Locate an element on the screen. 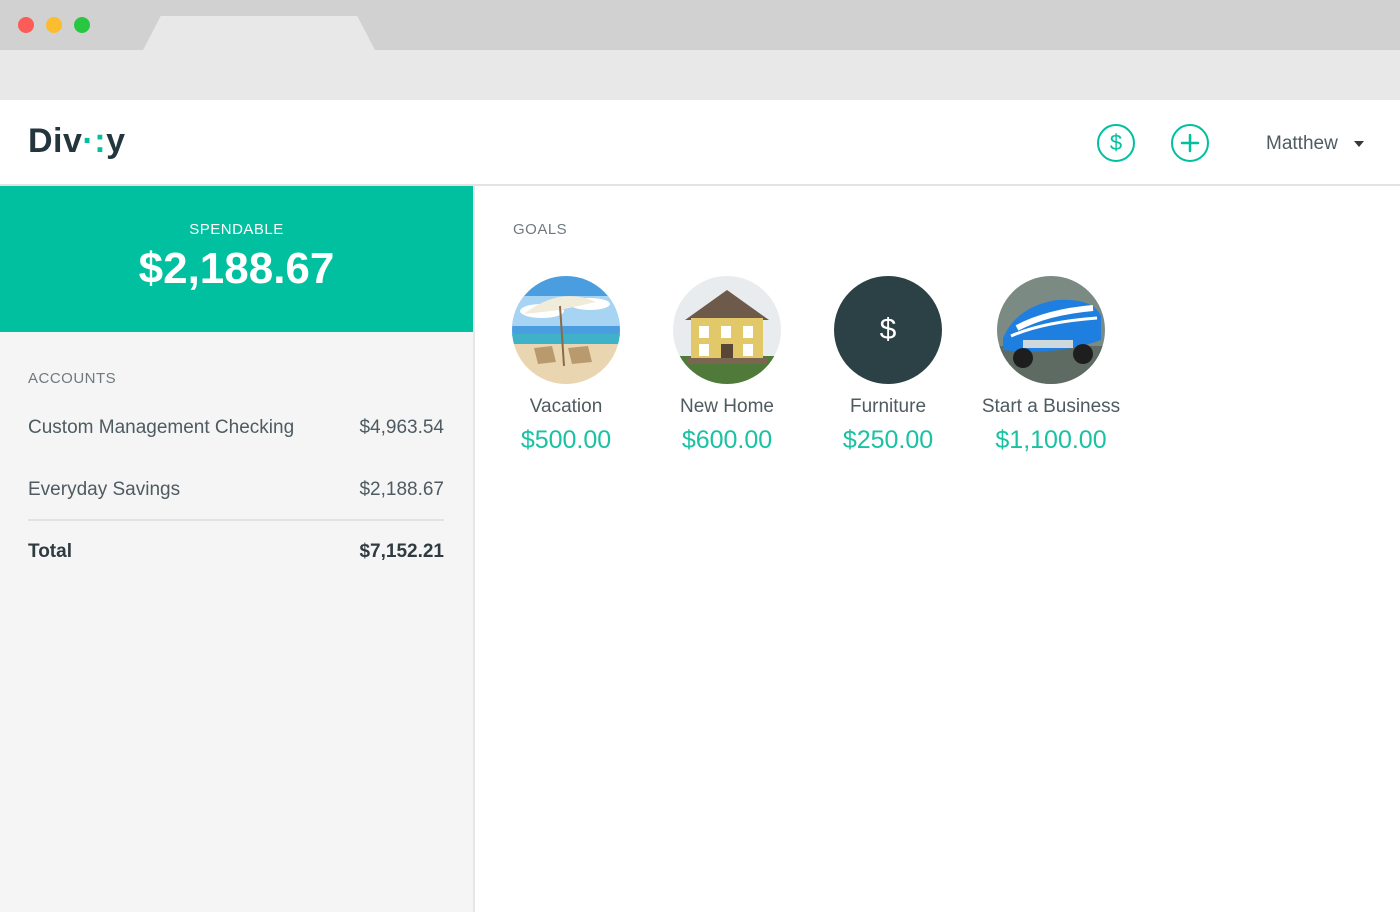  add-goal-button is located at coordinates (1190, 143).